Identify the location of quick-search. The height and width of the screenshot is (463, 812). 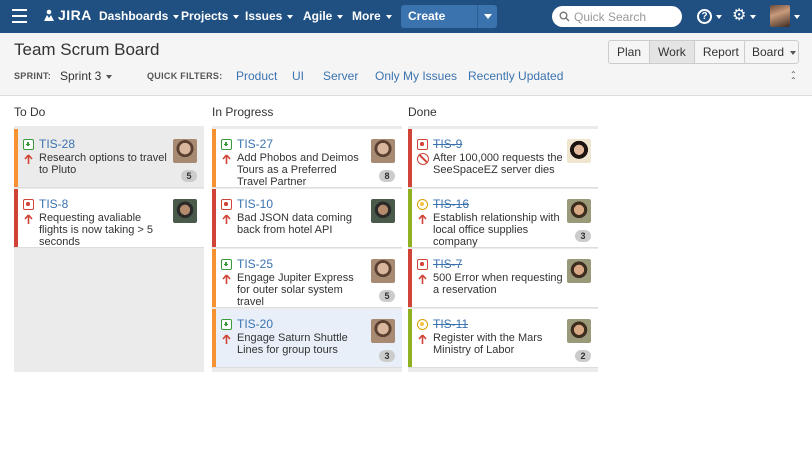
(617, 16).